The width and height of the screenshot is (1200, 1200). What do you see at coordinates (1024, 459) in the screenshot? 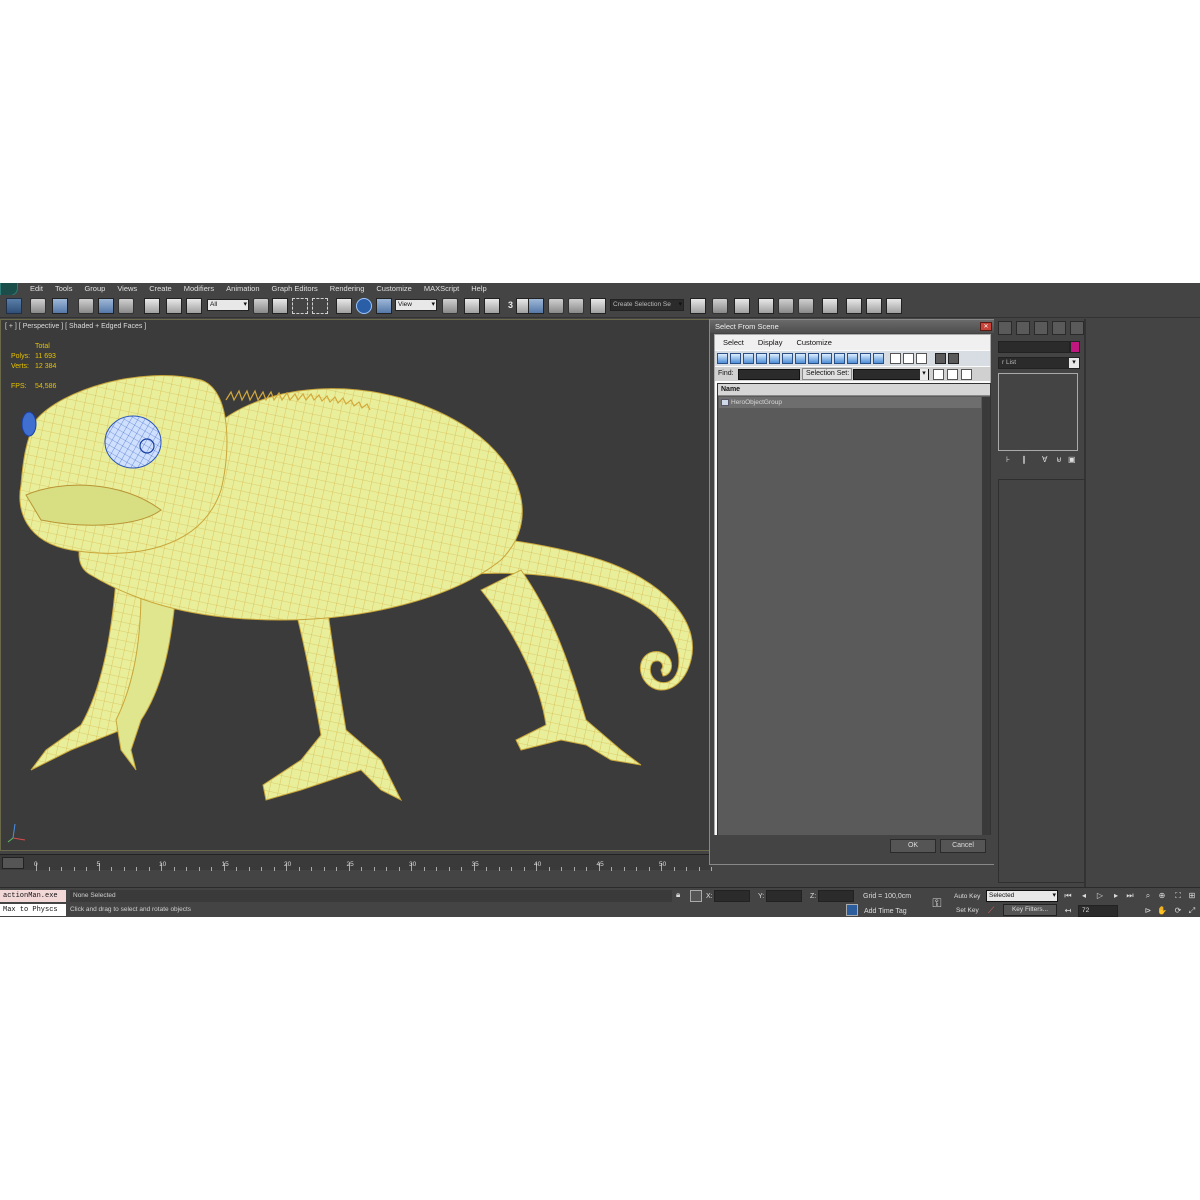
I see `show-end-result-icon: ∥` at bounding box center [1024, 459].